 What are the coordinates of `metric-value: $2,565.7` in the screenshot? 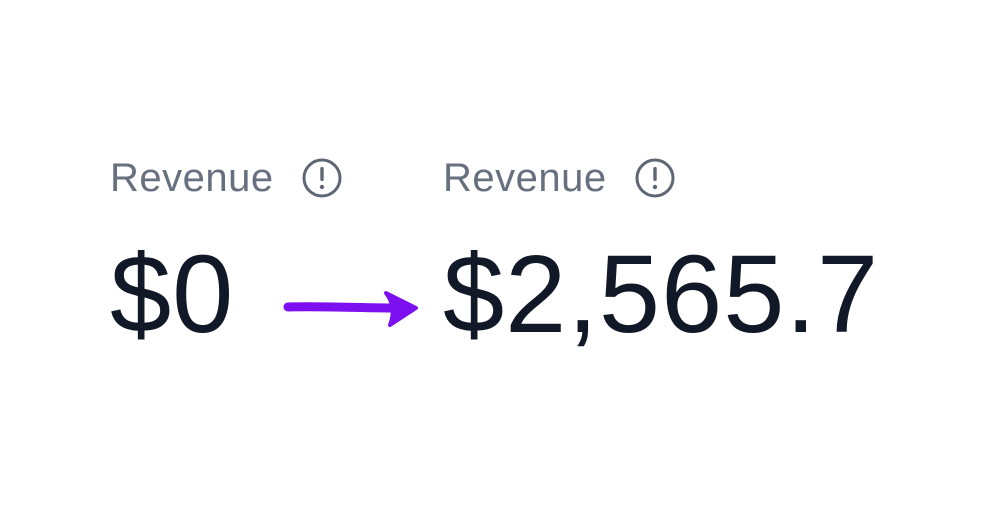 It's located at (661, 294).